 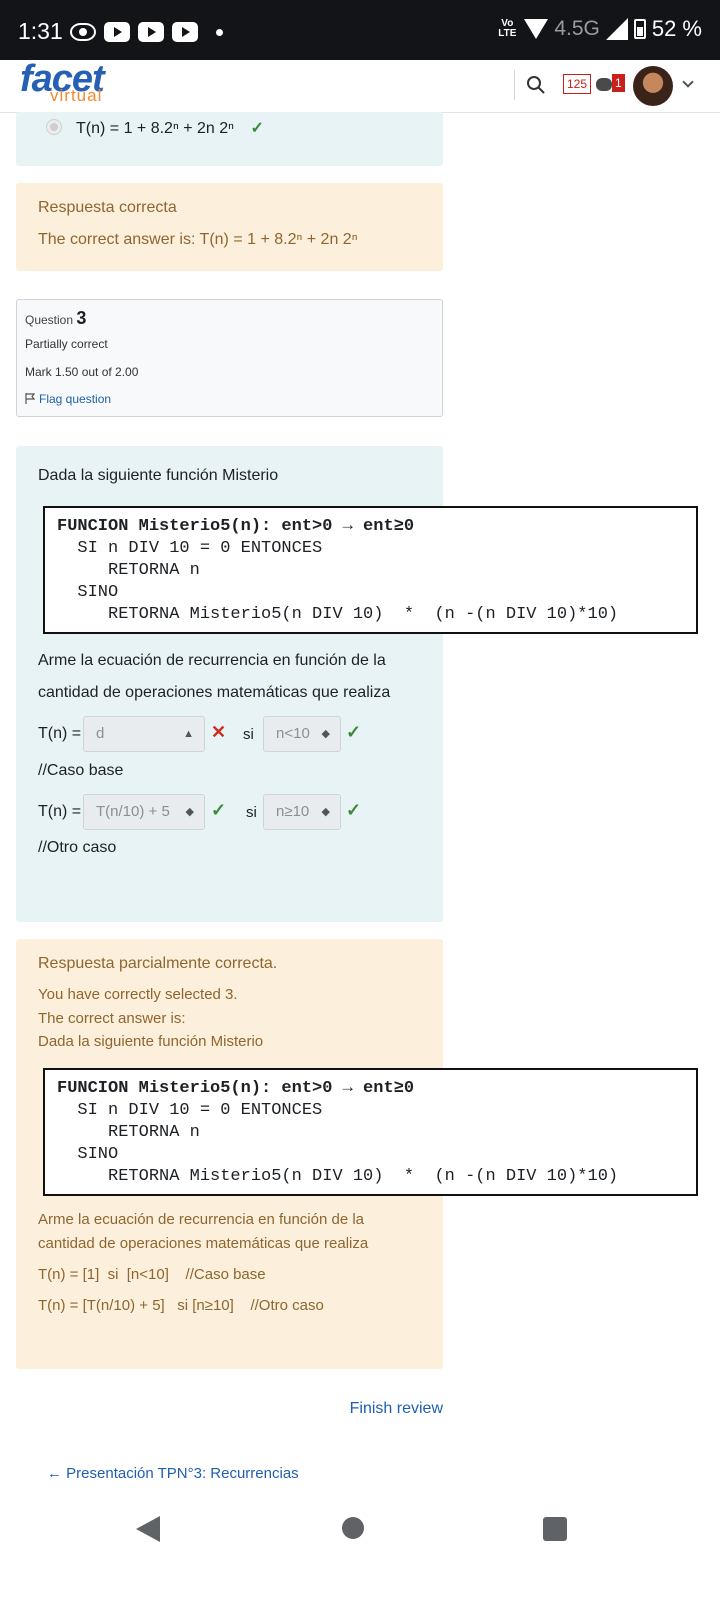 What do you see at coordinates (536, 29) in the screenshot?
I see `wifi-icon` at bounding box center [536, 29].